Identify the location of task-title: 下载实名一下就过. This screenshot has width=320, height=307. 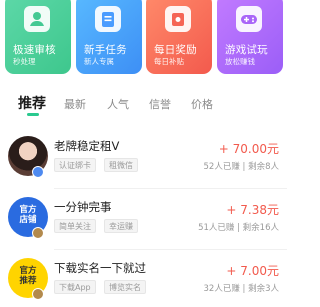
(100, 268).